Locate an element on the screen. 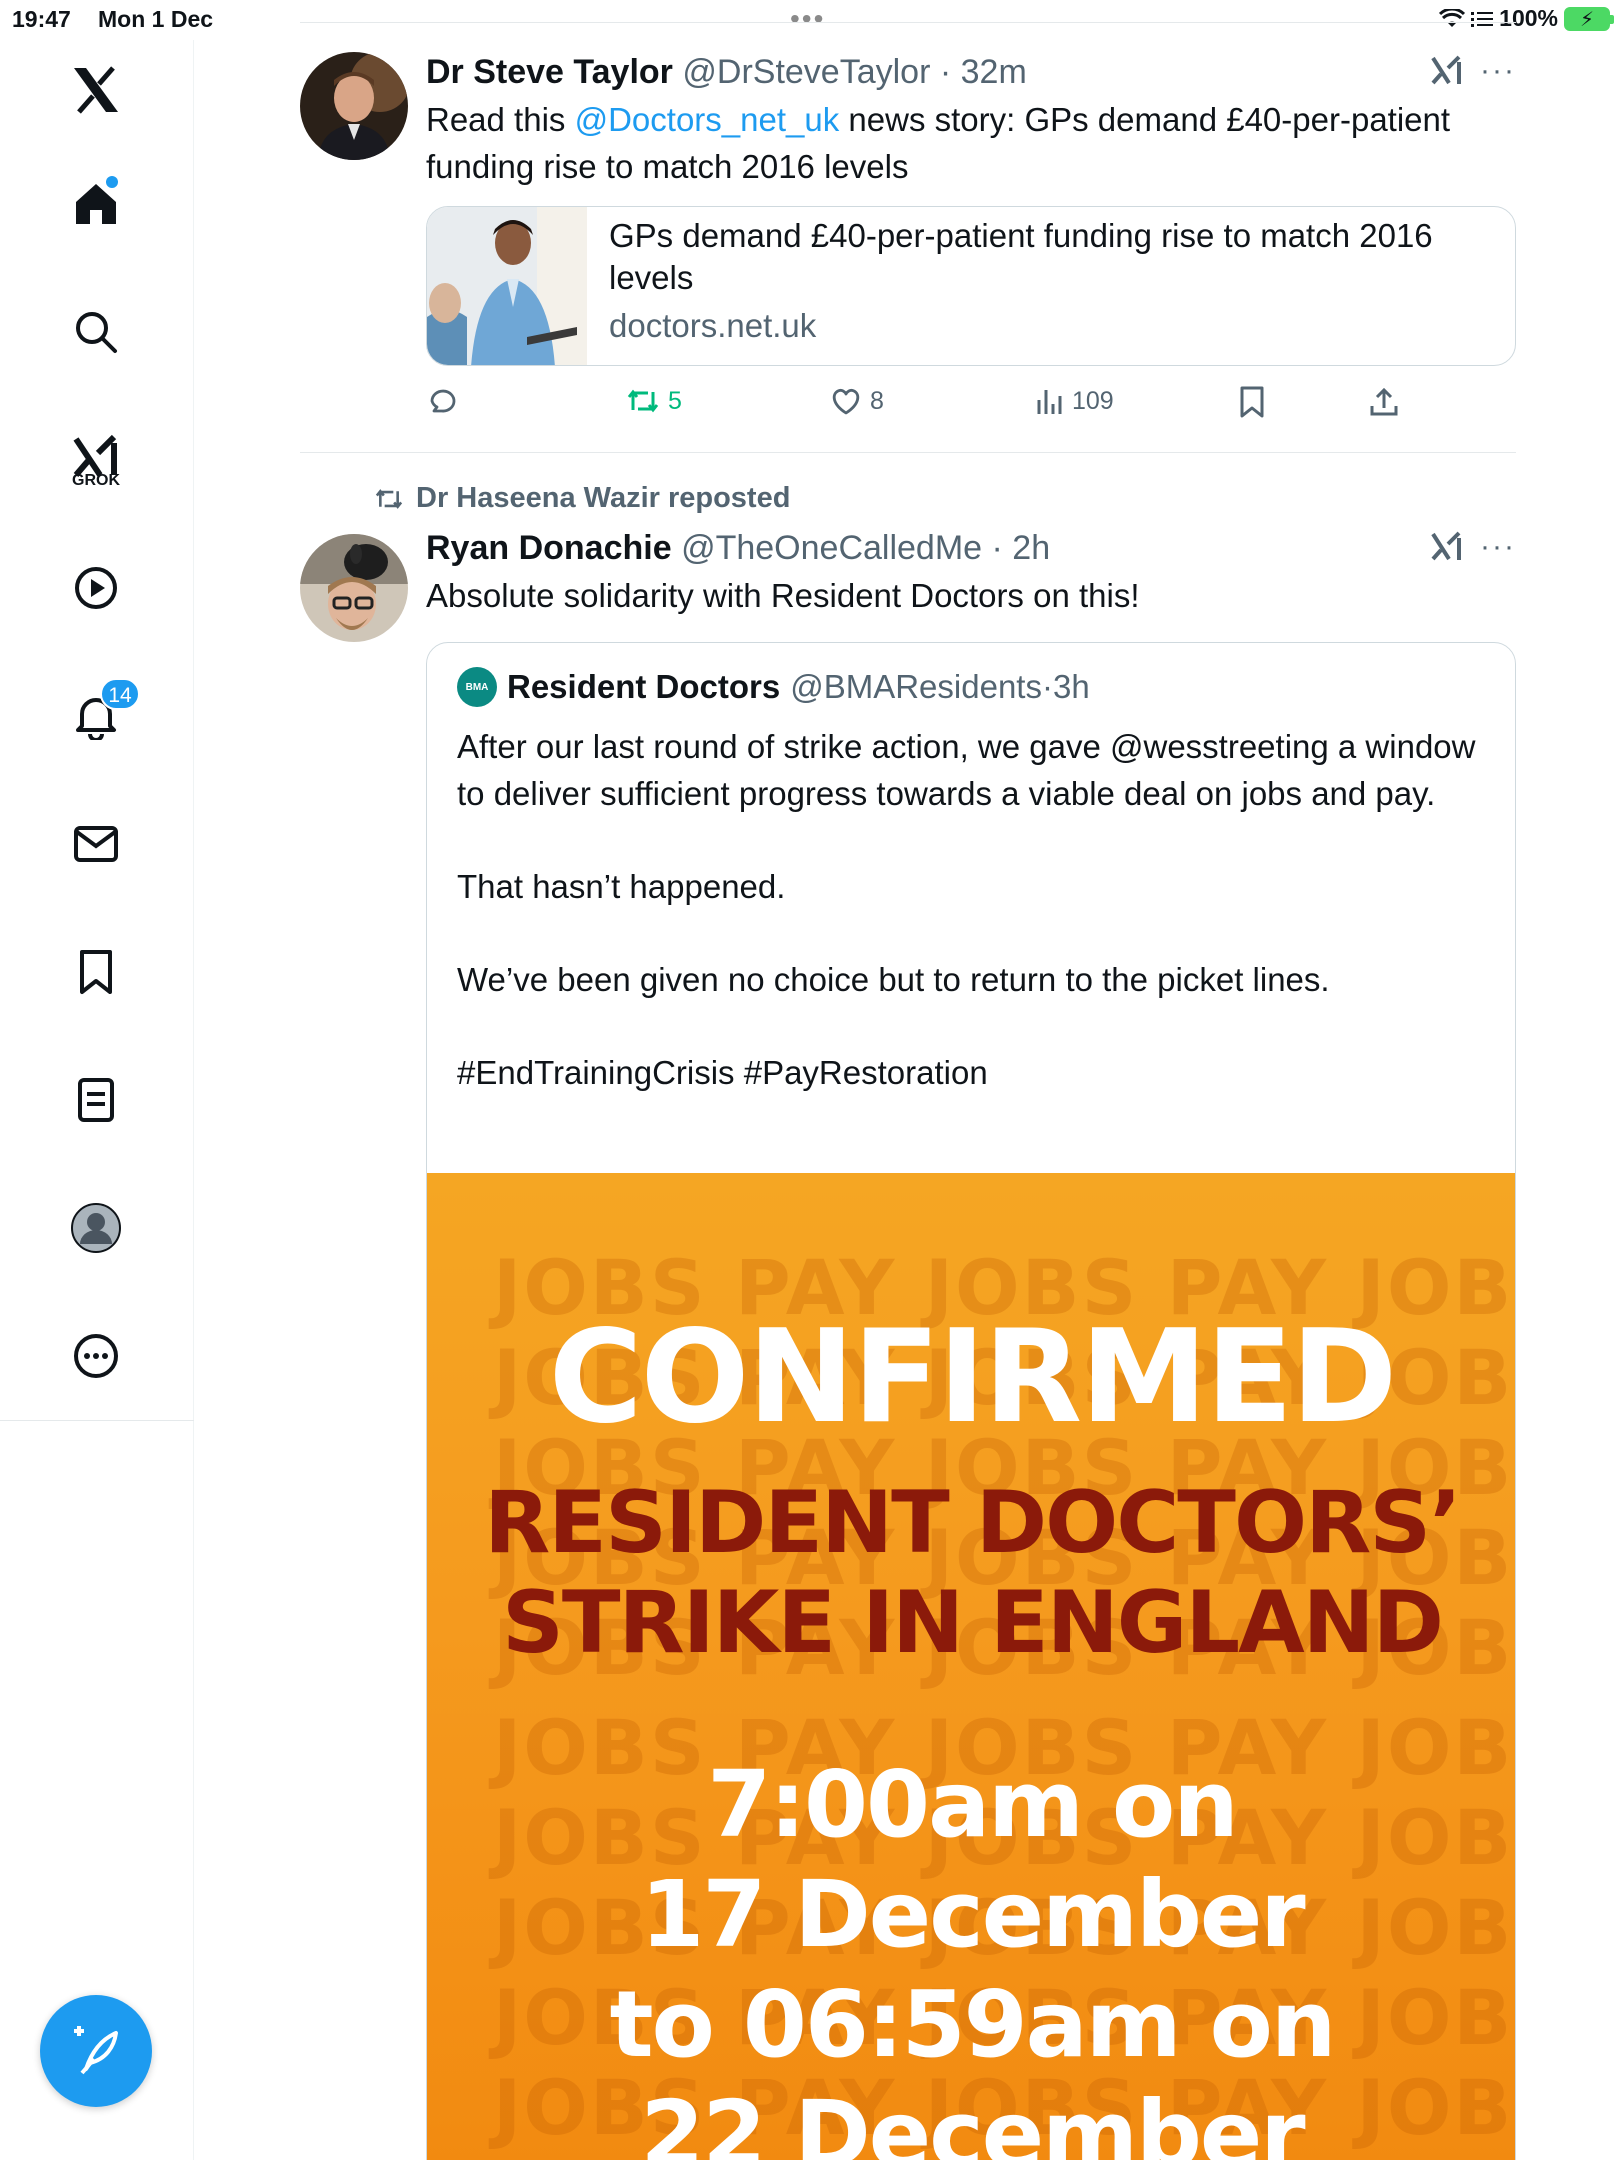 The height and width of the screenshot is (2160, 1620). messages-icon is located at coordinates (96, 844).